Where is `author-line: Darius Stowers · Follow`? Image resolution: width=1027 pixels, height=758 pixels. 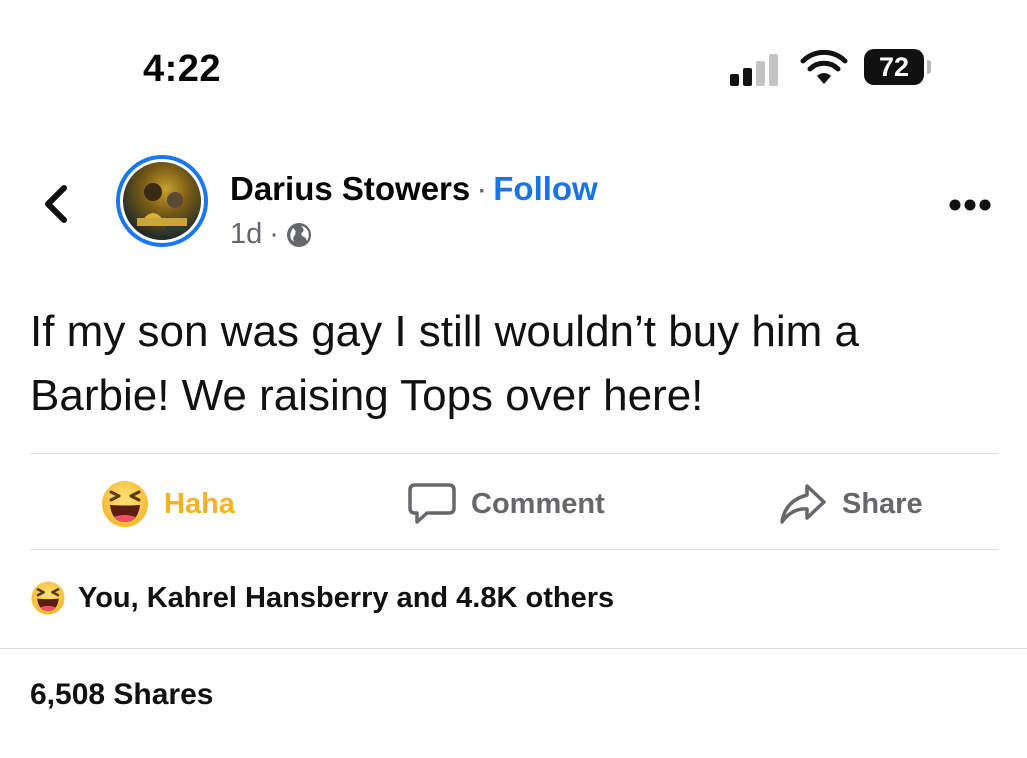
author-line: Darius Stowers · Follow is located at coordinates (414, 189).